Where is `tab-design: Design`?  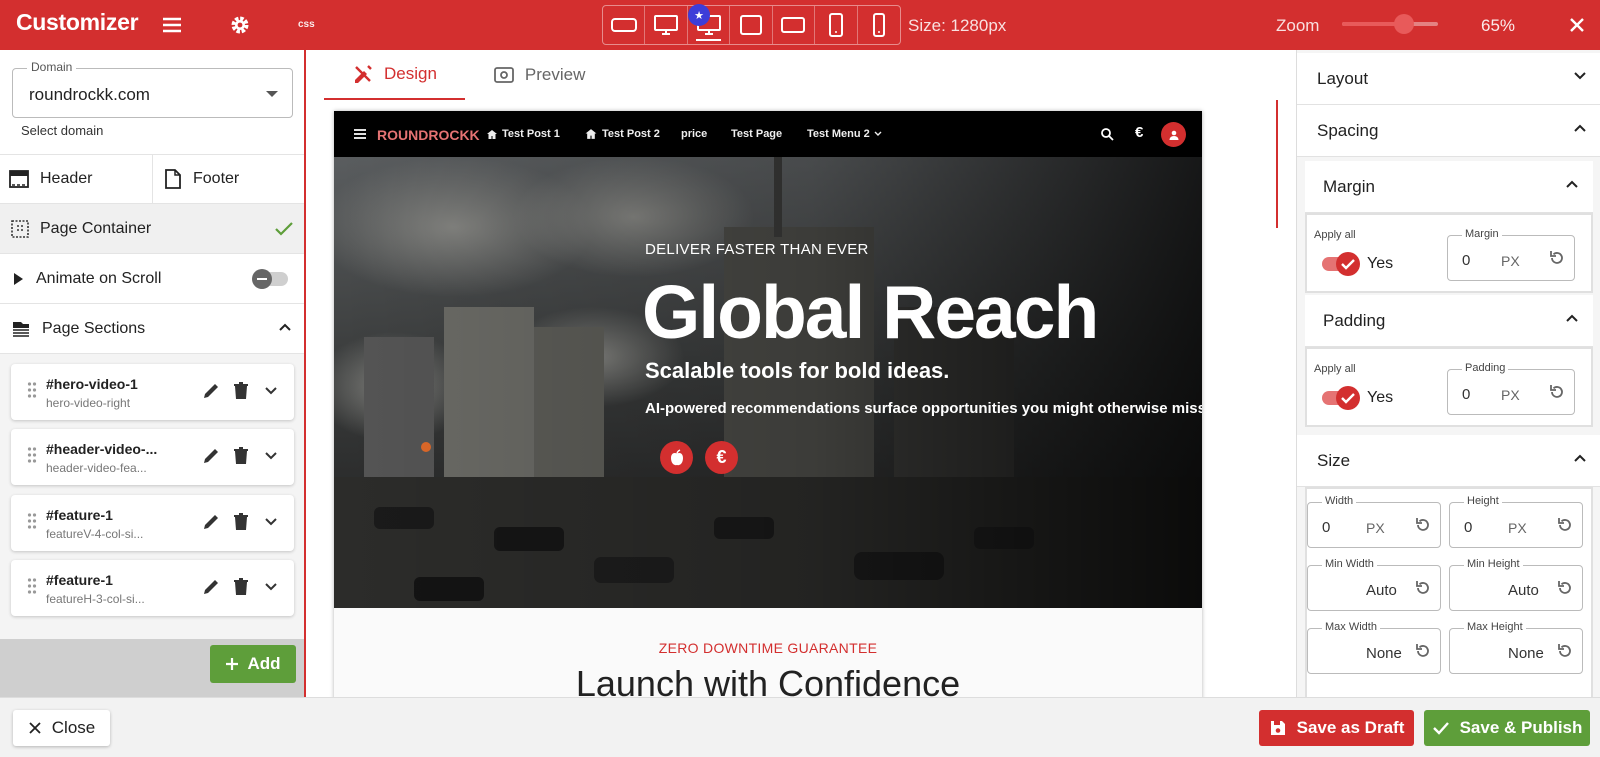 tab-design: Design is located at coordinates (394, 75).